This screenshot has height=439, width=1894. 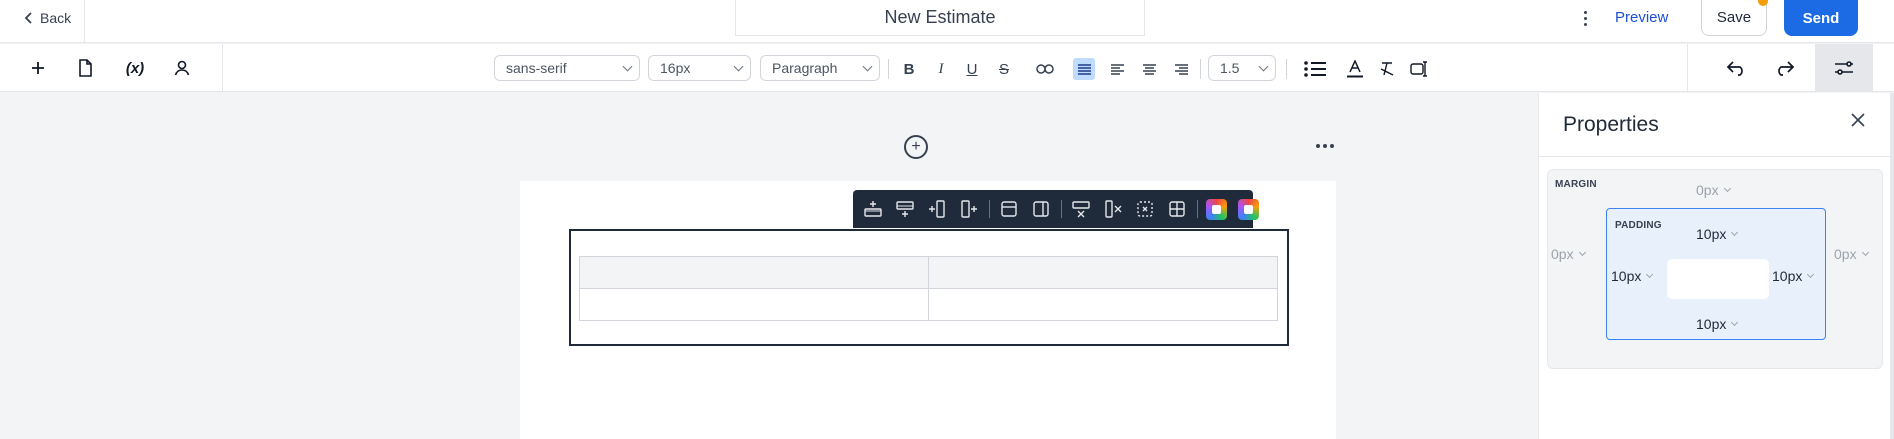 I want to click on chevron-left-icon, so click(x=28, y=18).